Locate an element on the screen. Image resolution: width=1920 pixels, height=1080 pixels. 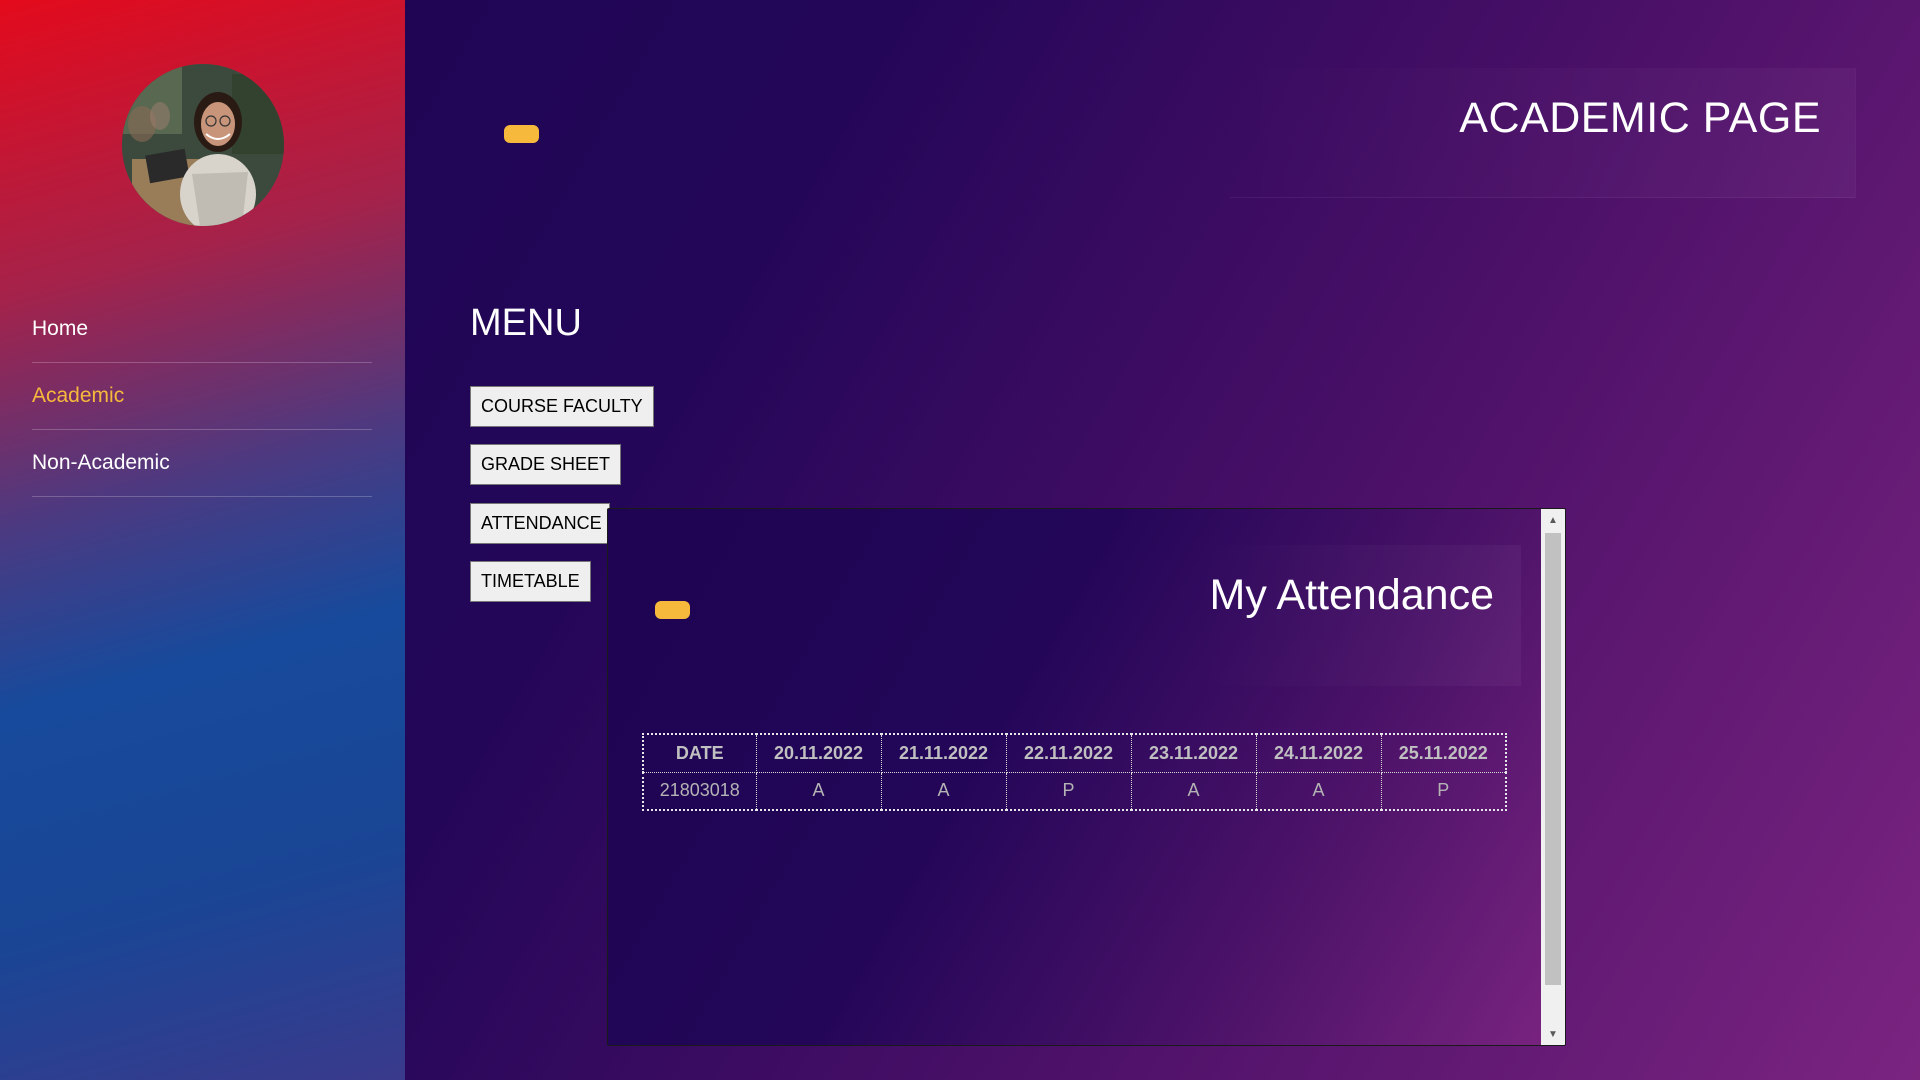
sidebar-item-home: Home is located at coordinates (202, 329).